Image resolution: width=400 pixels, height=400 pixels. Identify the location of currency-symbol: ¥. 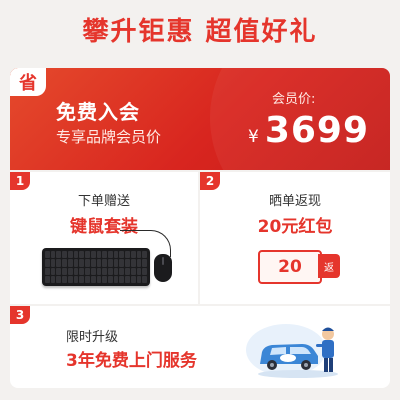
(253, 137).